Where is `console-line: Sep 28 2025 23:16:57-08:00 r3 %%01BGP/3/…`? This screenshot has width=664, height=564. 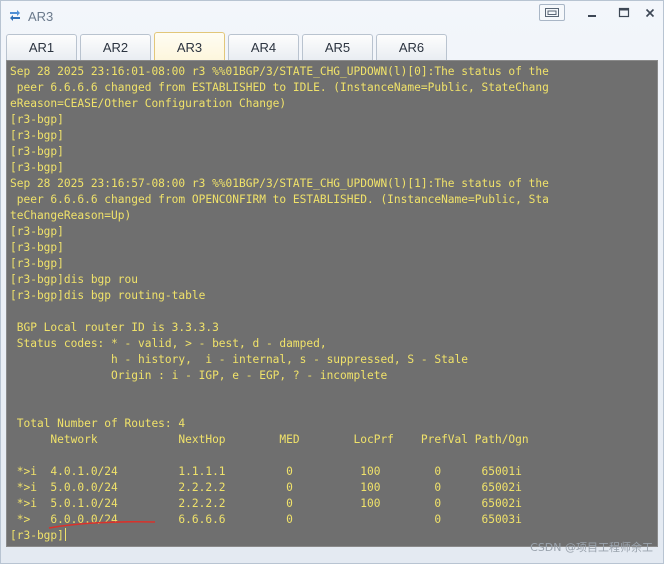
console-line: Sep 28 2025 23:16:57-08:00 r3 %%01BGP/3/… is located at coordinates (279, 183).